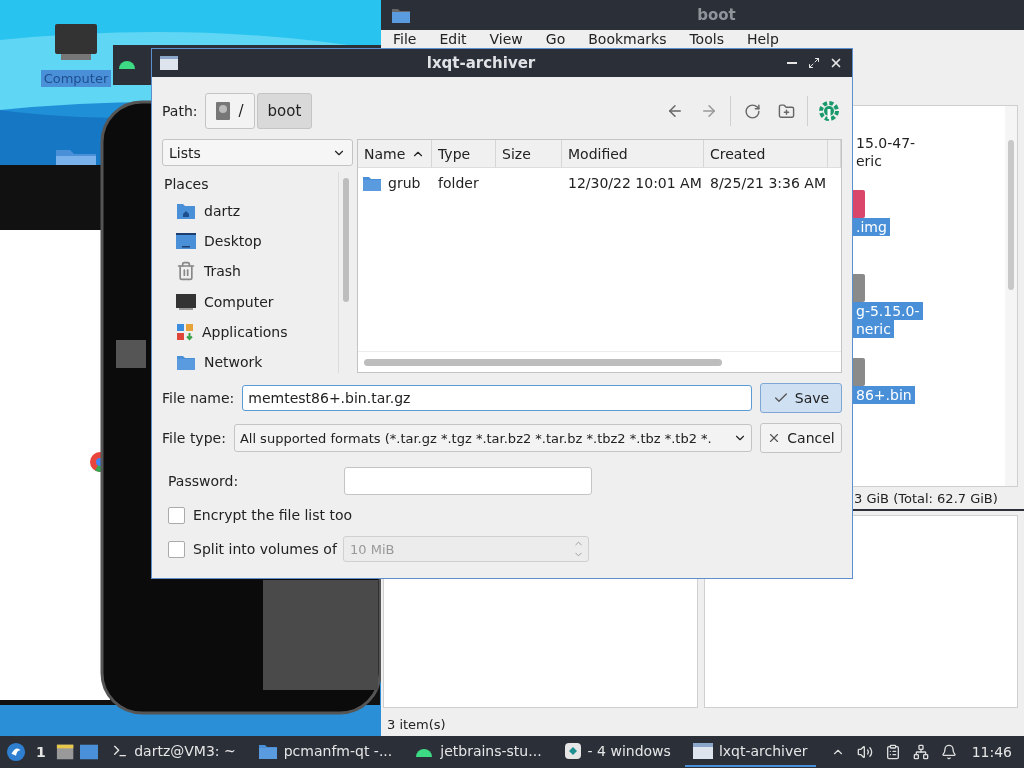 The height and width of the screenshot is (768, 1024). Describe the element at coordinates (233, 361) in the screenshot. I see `place-item: Network` at that location.